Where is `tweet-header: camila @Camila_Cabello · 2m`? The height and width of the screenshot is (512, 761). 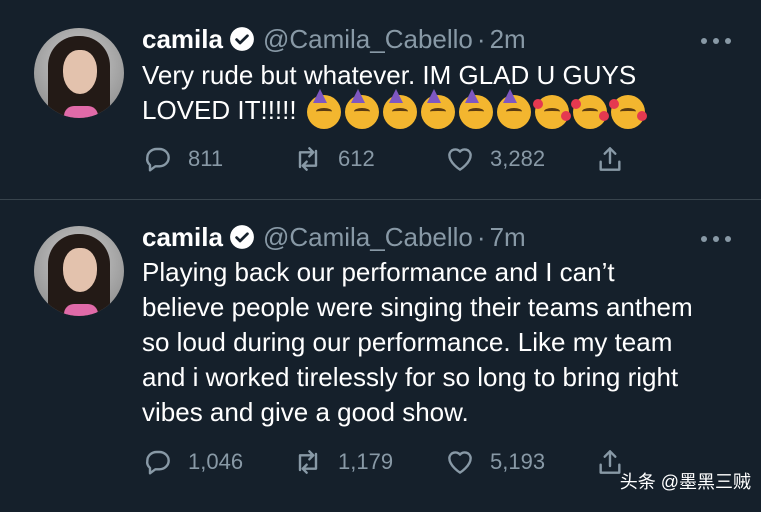
tweet-header: camila @Camila_Cabello · 2m is located at coordinates (334, 39).